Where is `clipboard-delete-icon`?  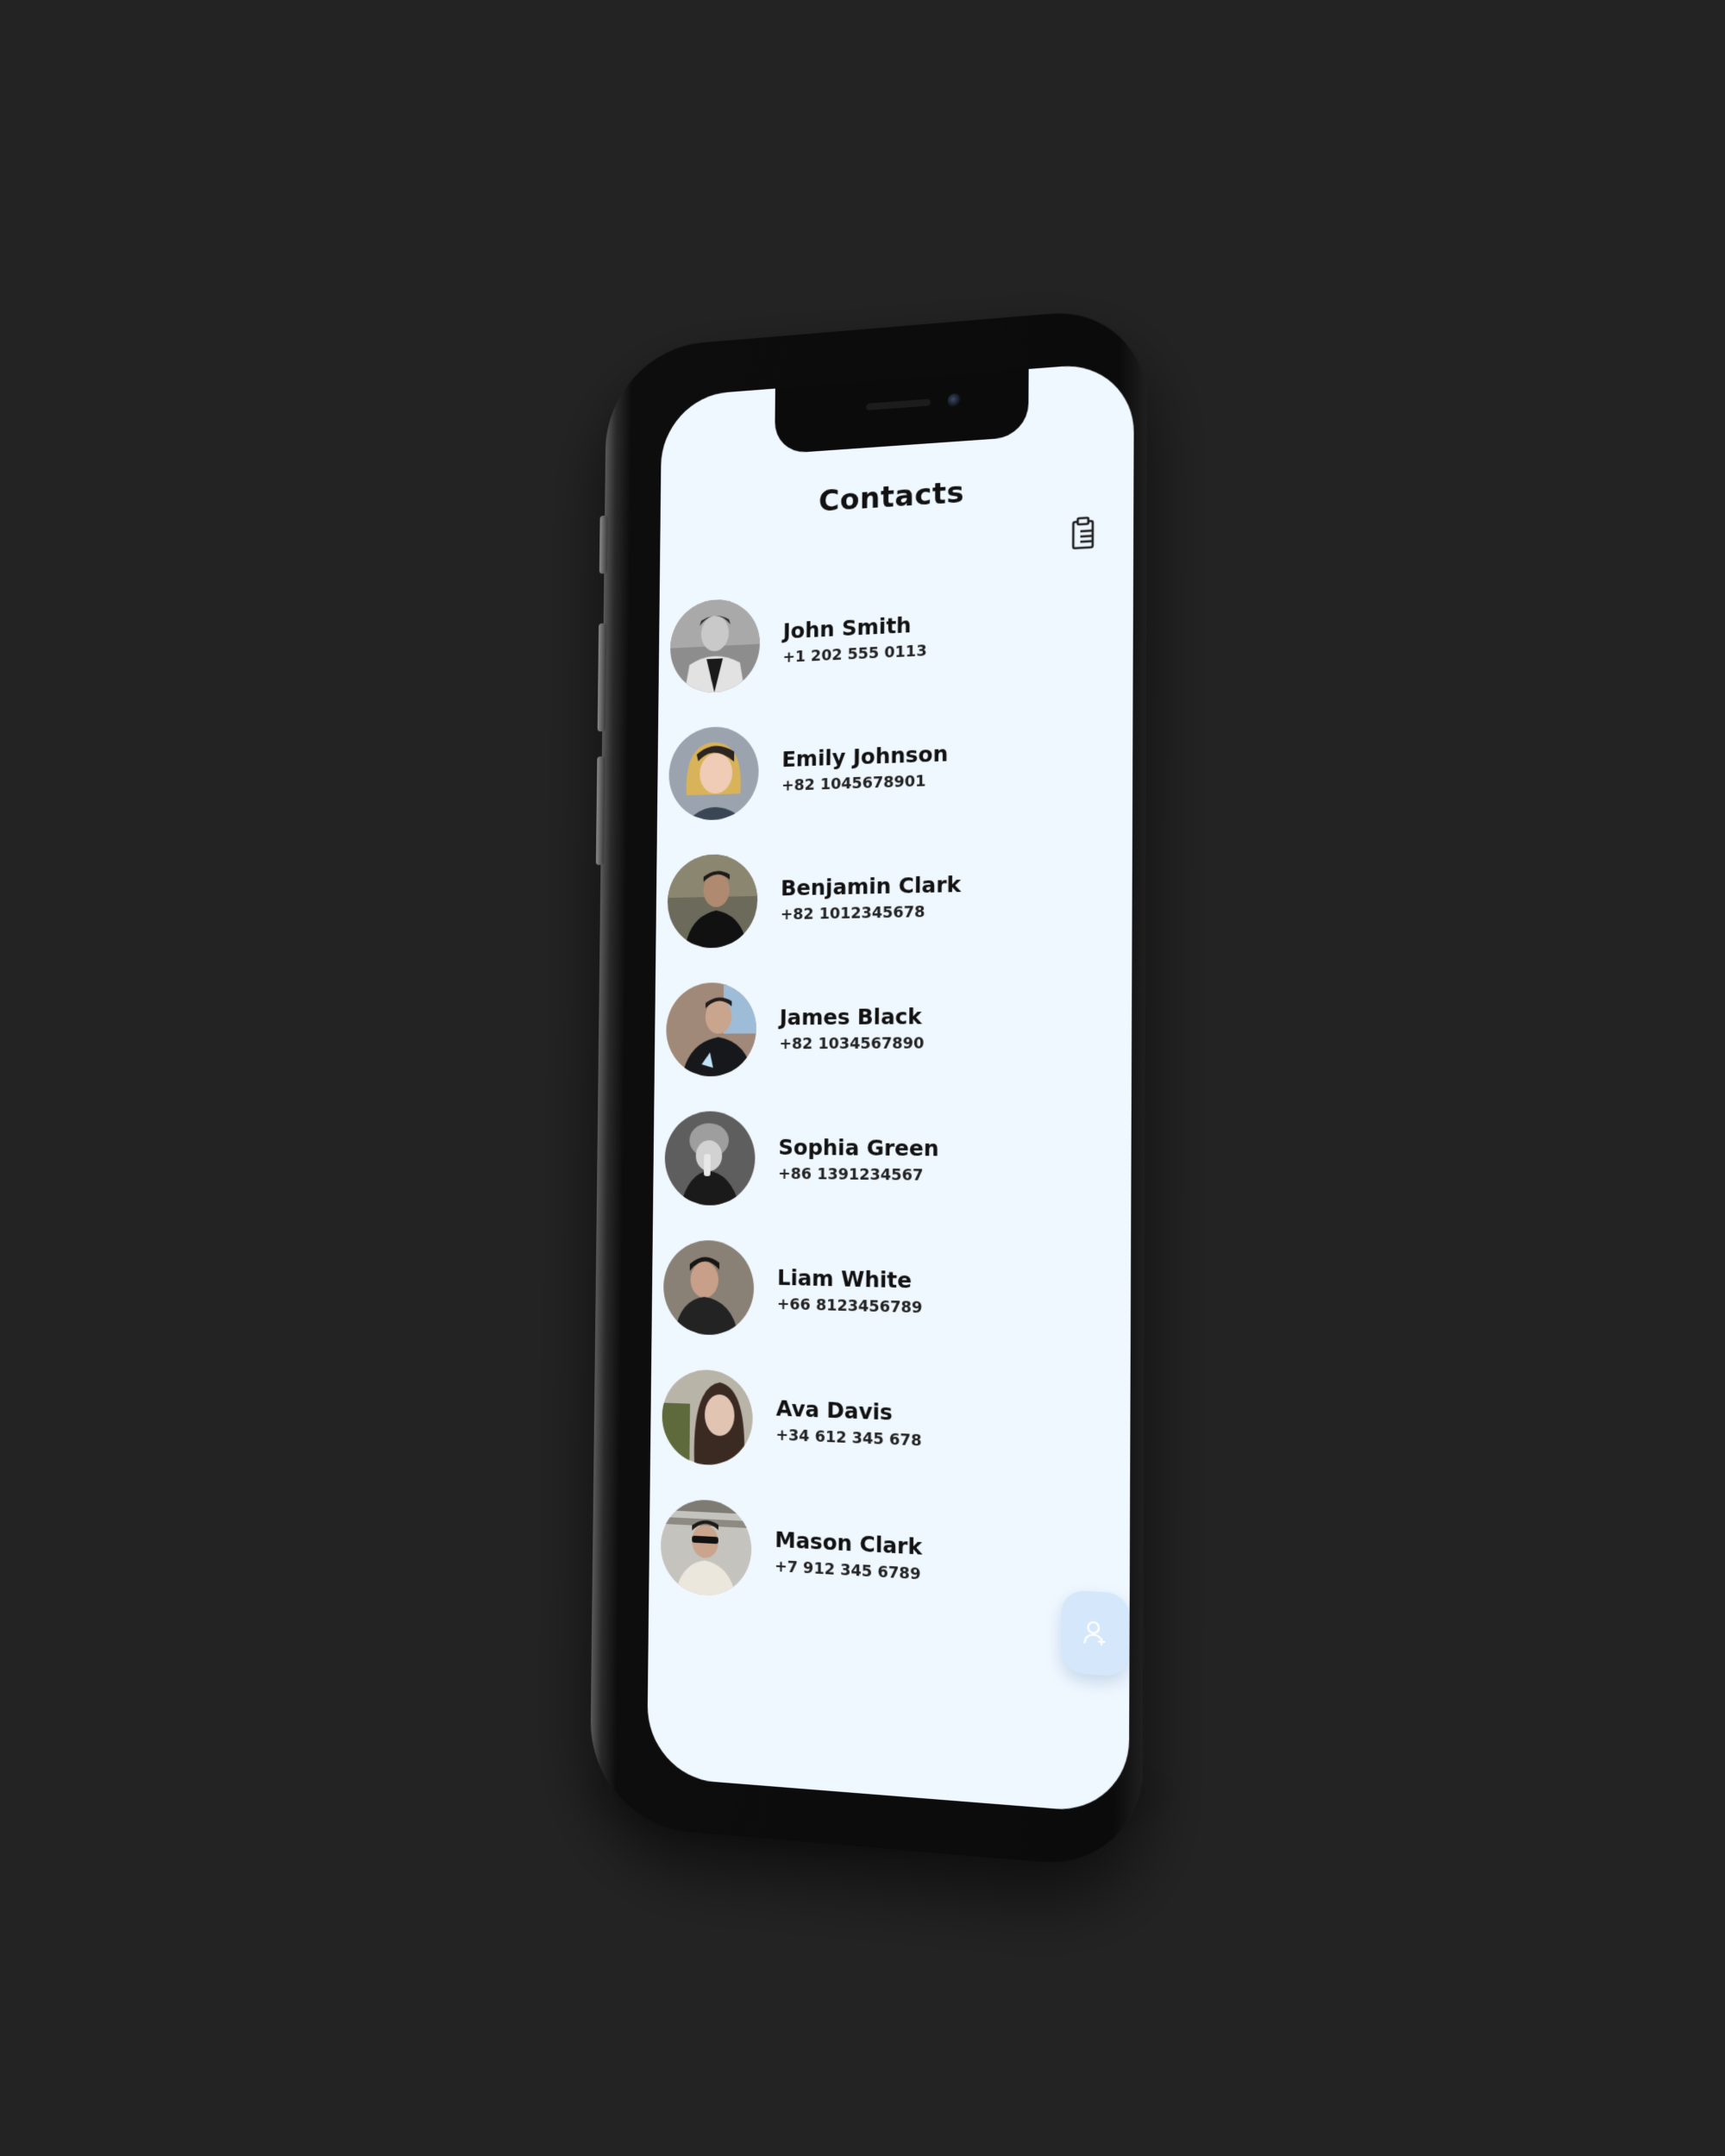 clipboard-delete-icon is located at coordinates (1083, 533).